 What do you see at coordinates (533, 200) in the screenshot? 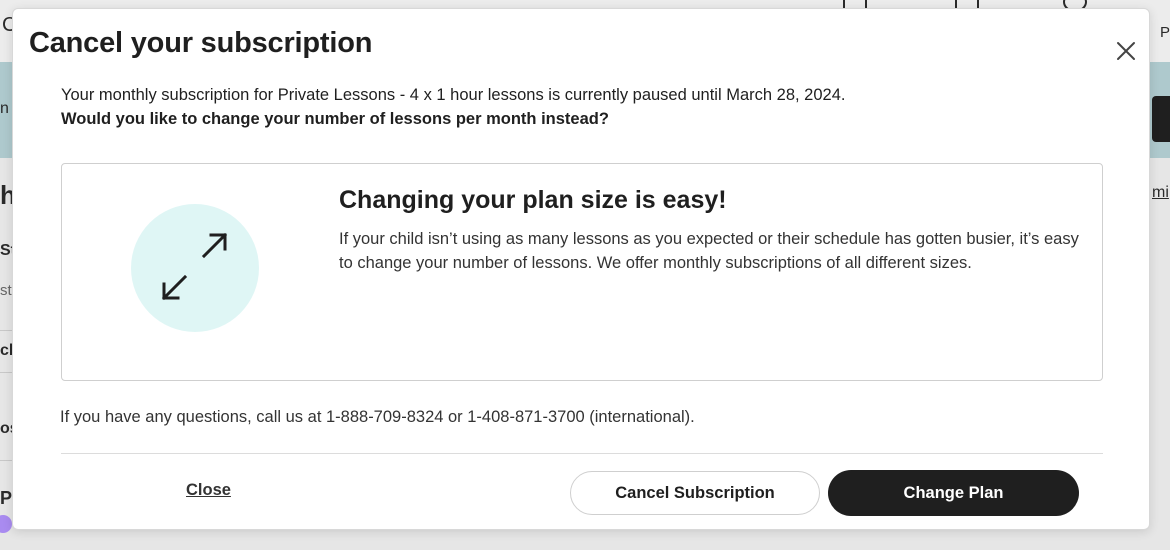
I see `promo-heading: Changing your plan size is easy!` at bounding box center [533, 200].